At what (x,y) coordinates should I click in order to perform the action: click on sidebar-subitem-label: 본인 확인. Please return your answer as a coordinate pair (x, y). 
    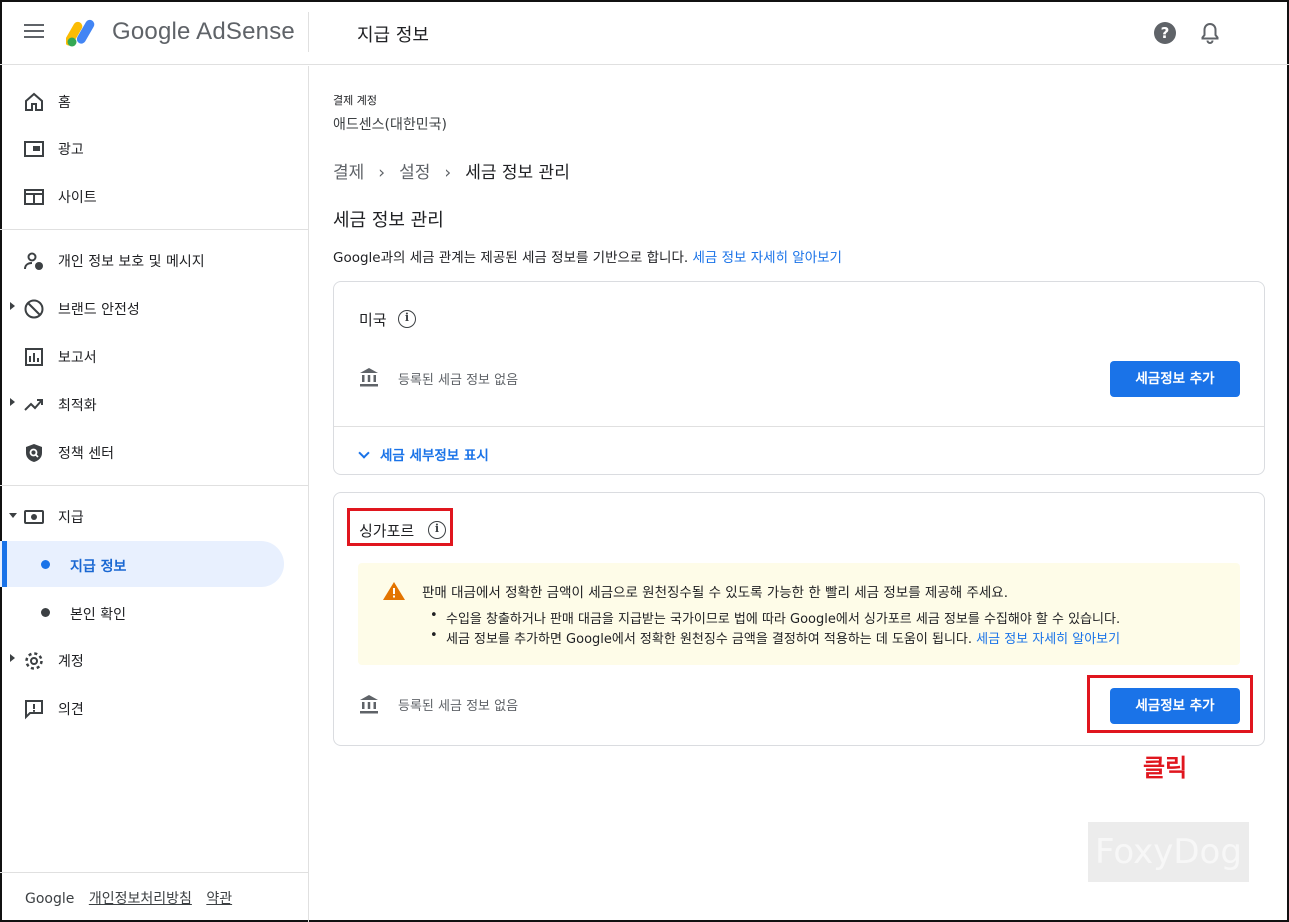
    Looking at the image, I should click on (98, 615).